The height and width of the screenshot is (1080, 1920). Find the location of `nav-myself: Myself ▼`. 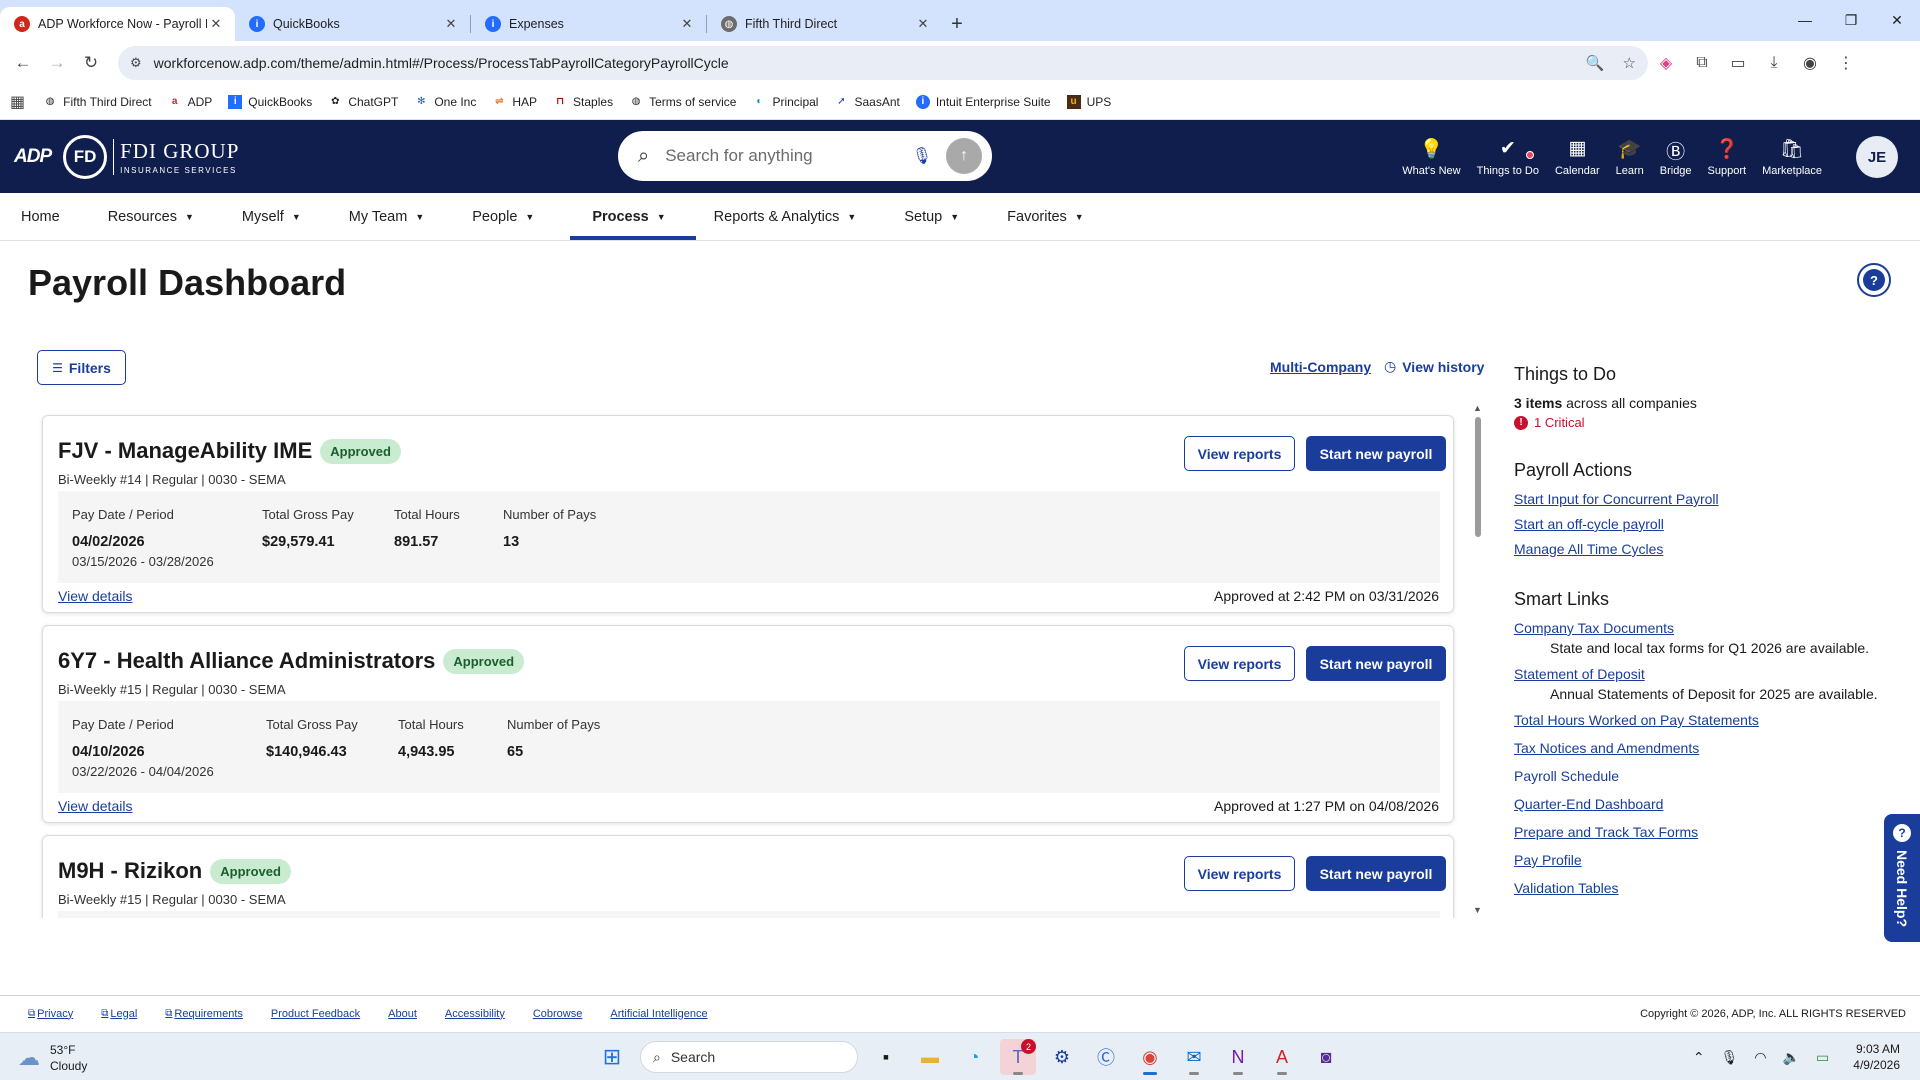

nav-myself: Myself ▼ is located at coordinates (280, 216).